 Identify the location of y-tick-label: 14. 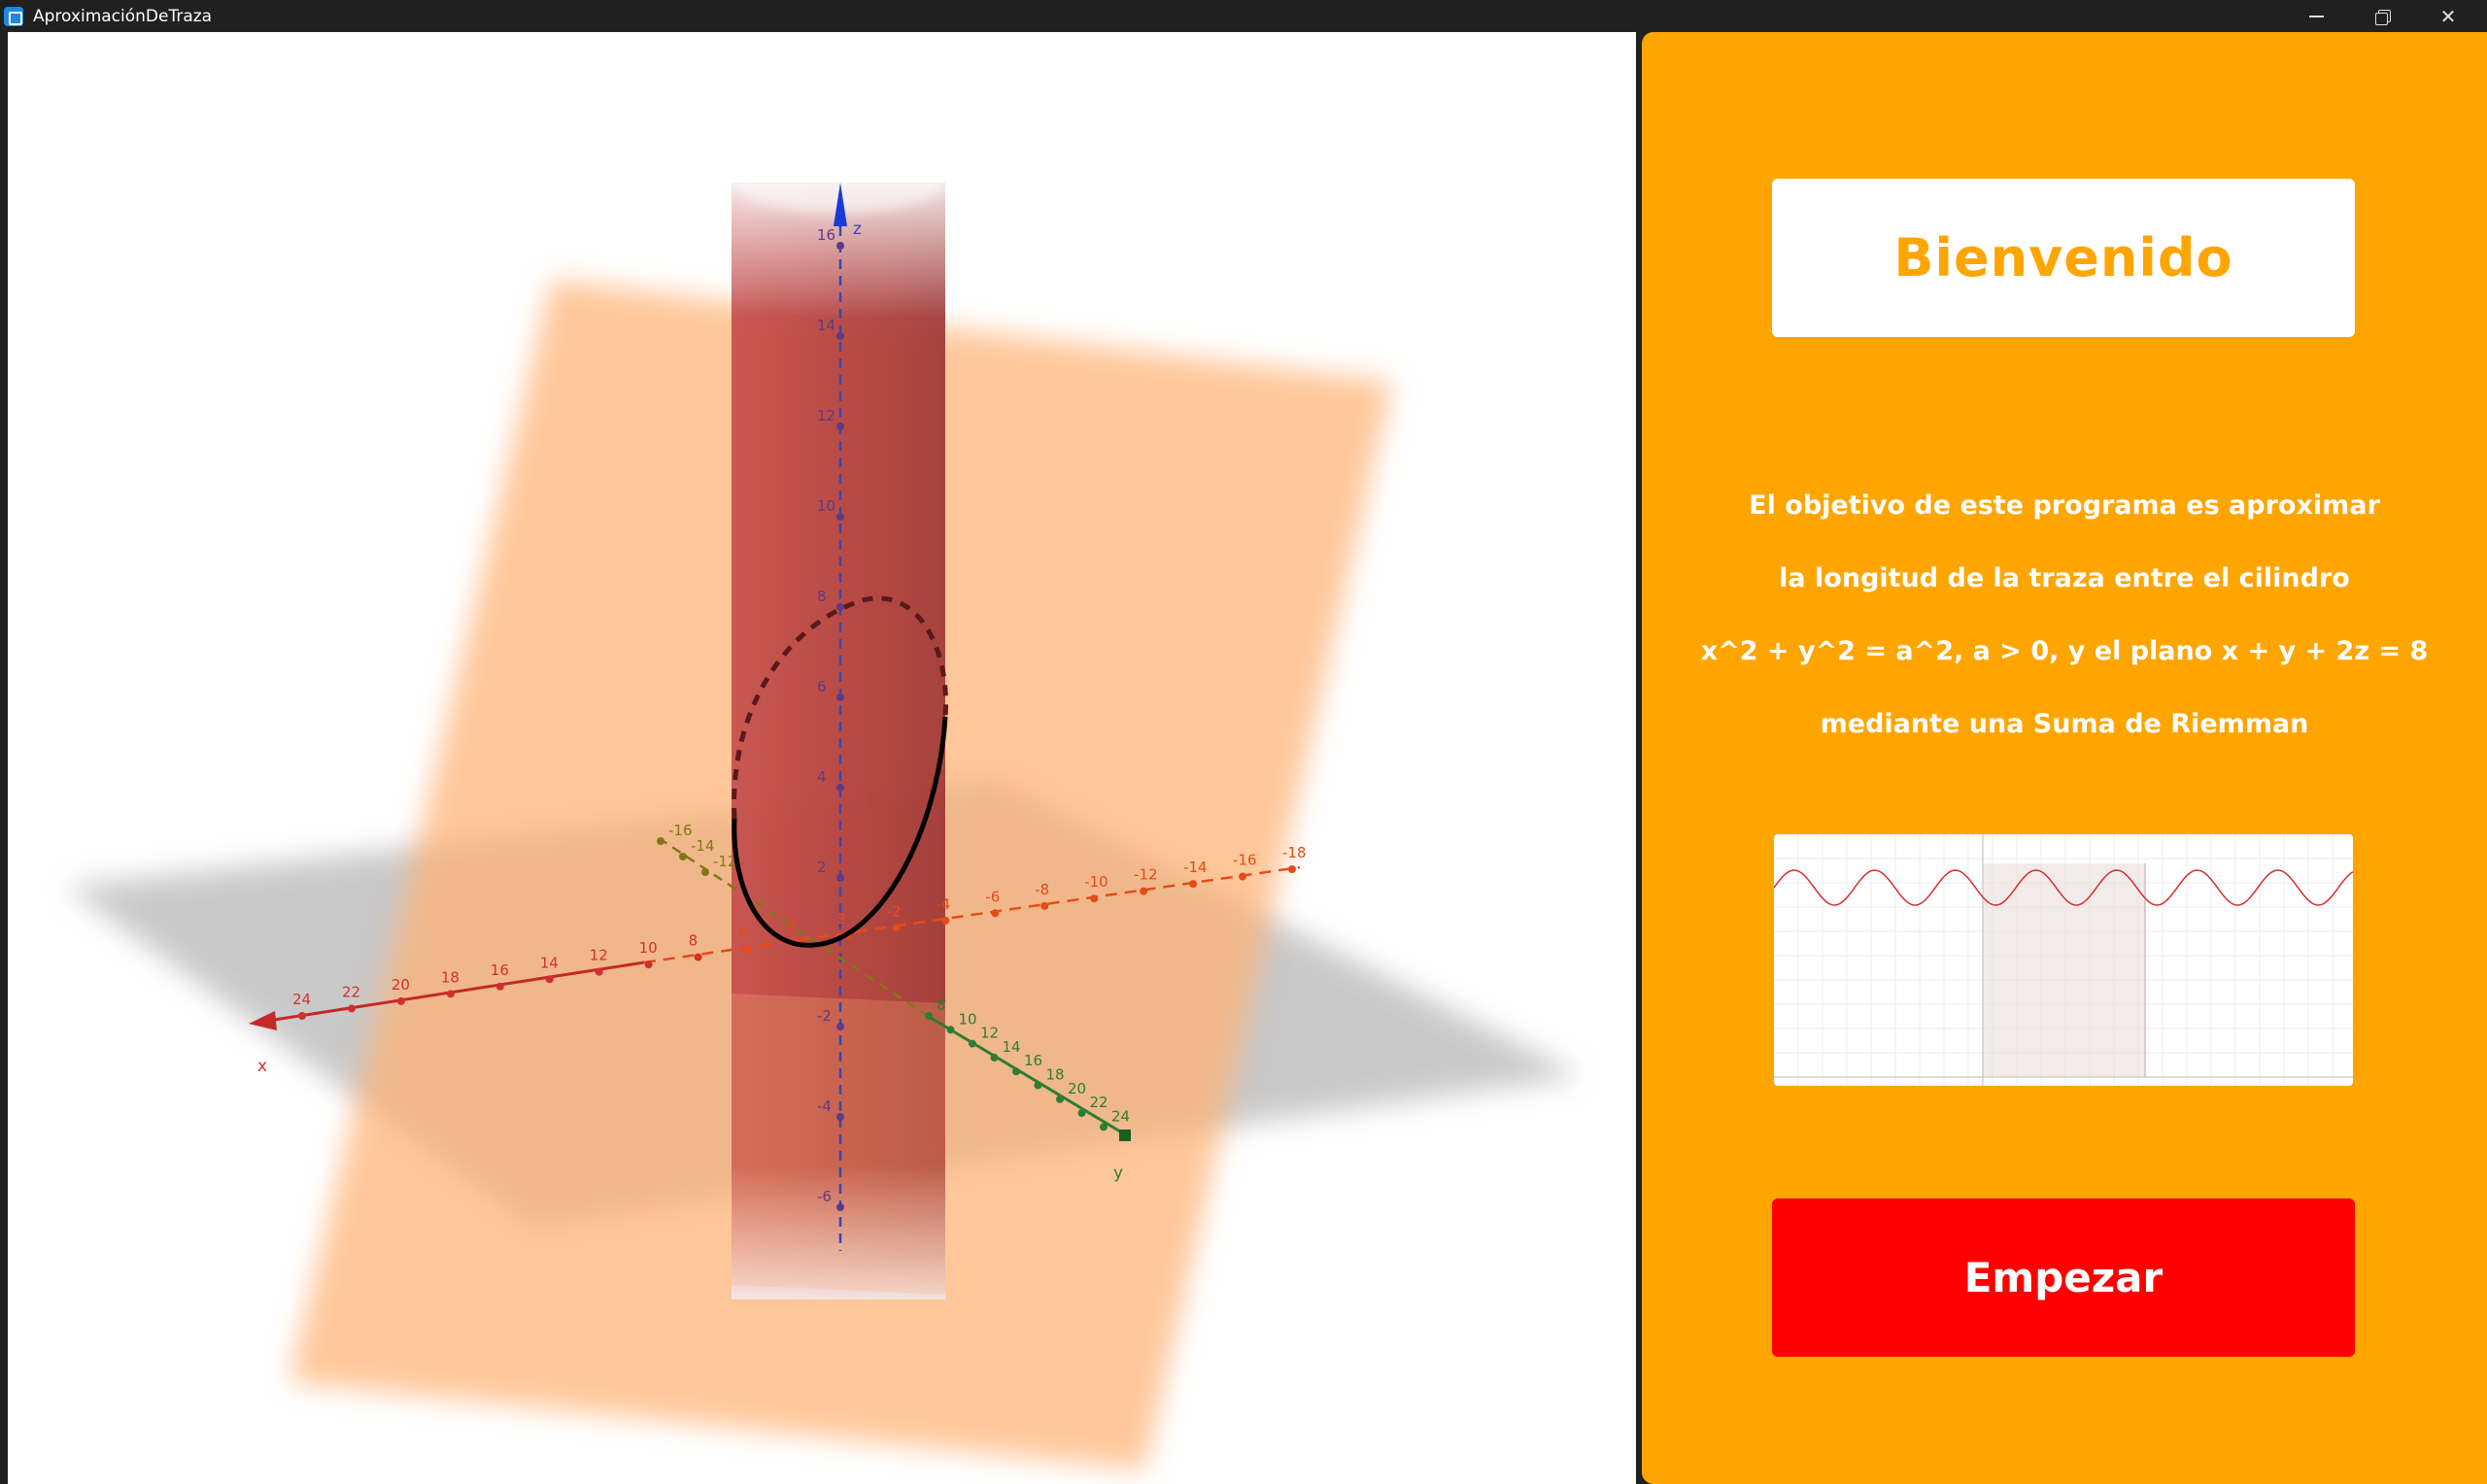
(1012, 1047).